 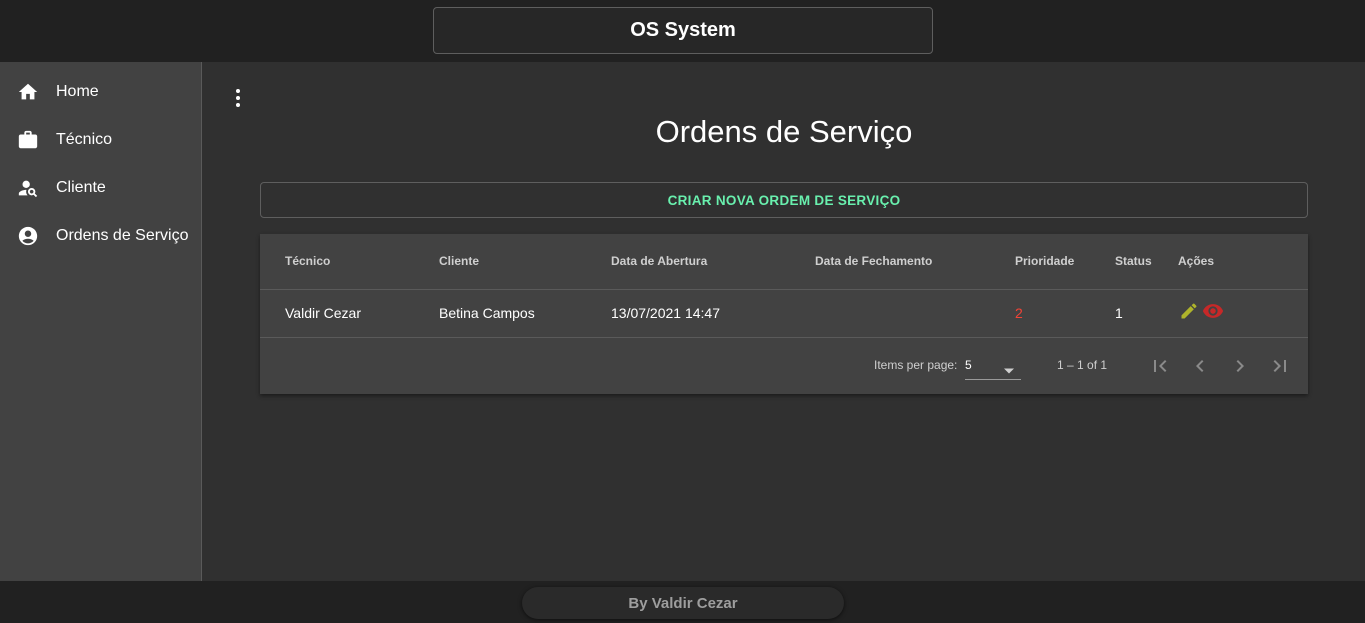 I want to click on previous-page-icon, so click(x=1200, y=366).